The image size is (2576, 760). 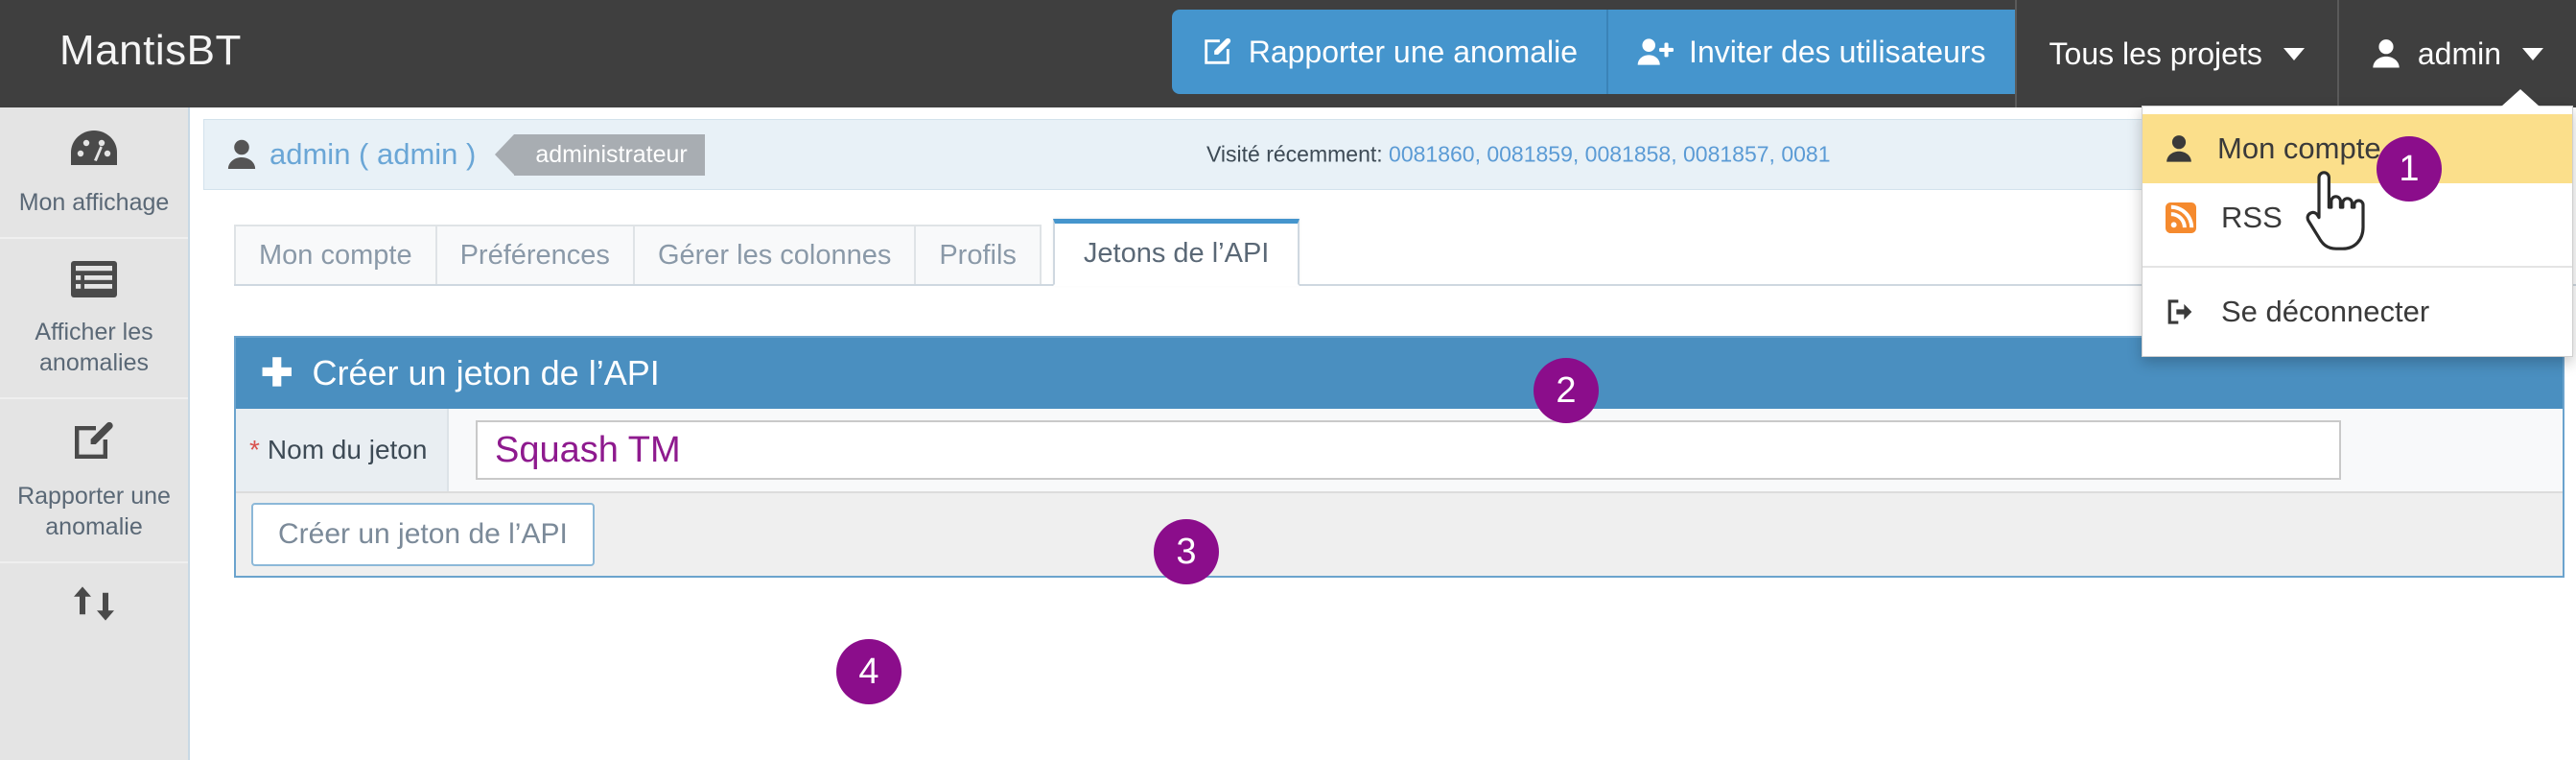 What do you see at coordinates (1408, 450) in the screenshot?
I see `token-name-input` at bounding box center [1408, 450].